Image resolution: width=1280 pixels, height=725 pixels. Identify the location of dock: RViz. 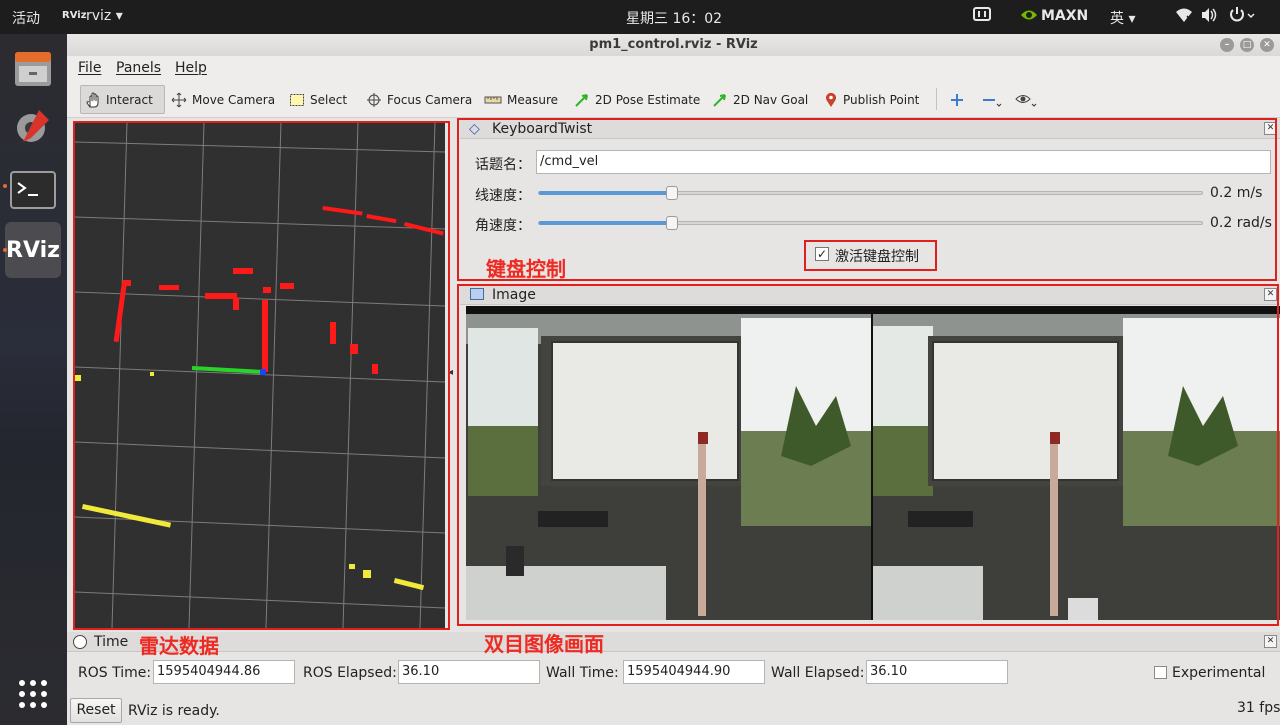
(33, 379).